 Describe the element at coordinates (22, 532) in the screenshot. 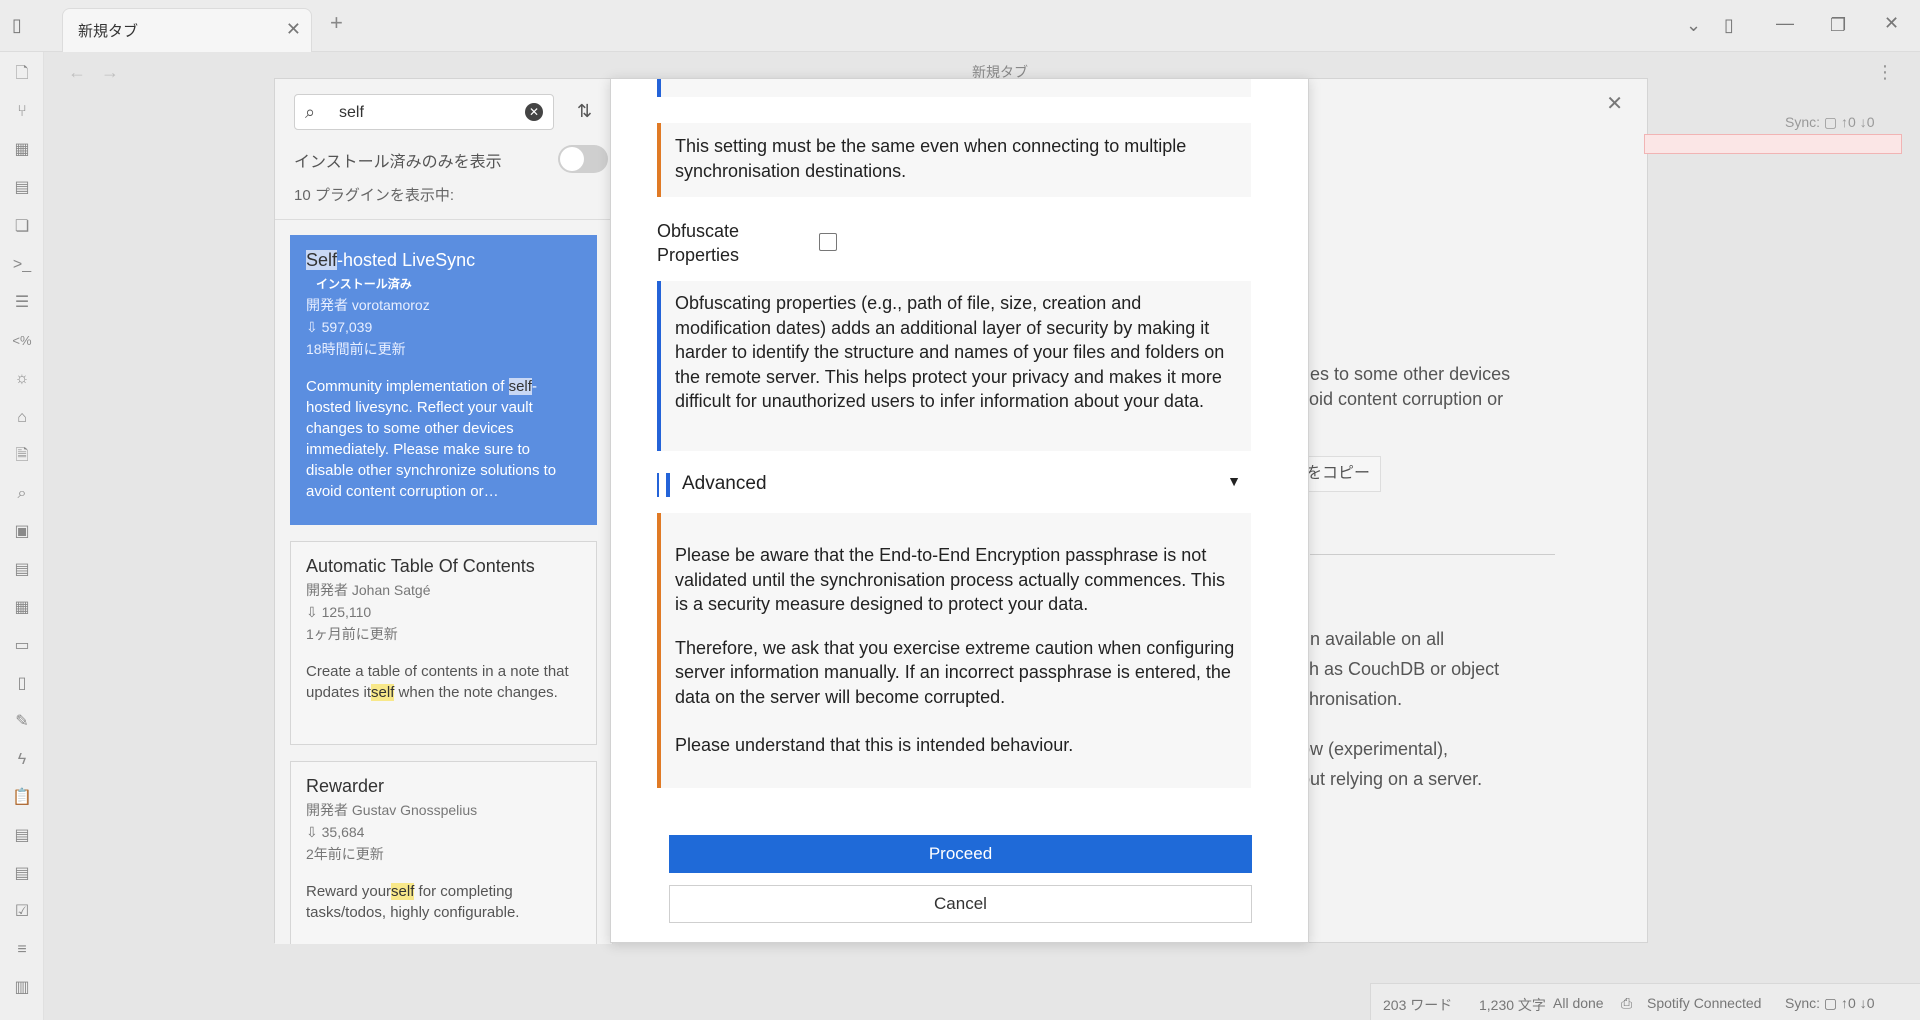

I see `kanban-icon: ▣` at that location.